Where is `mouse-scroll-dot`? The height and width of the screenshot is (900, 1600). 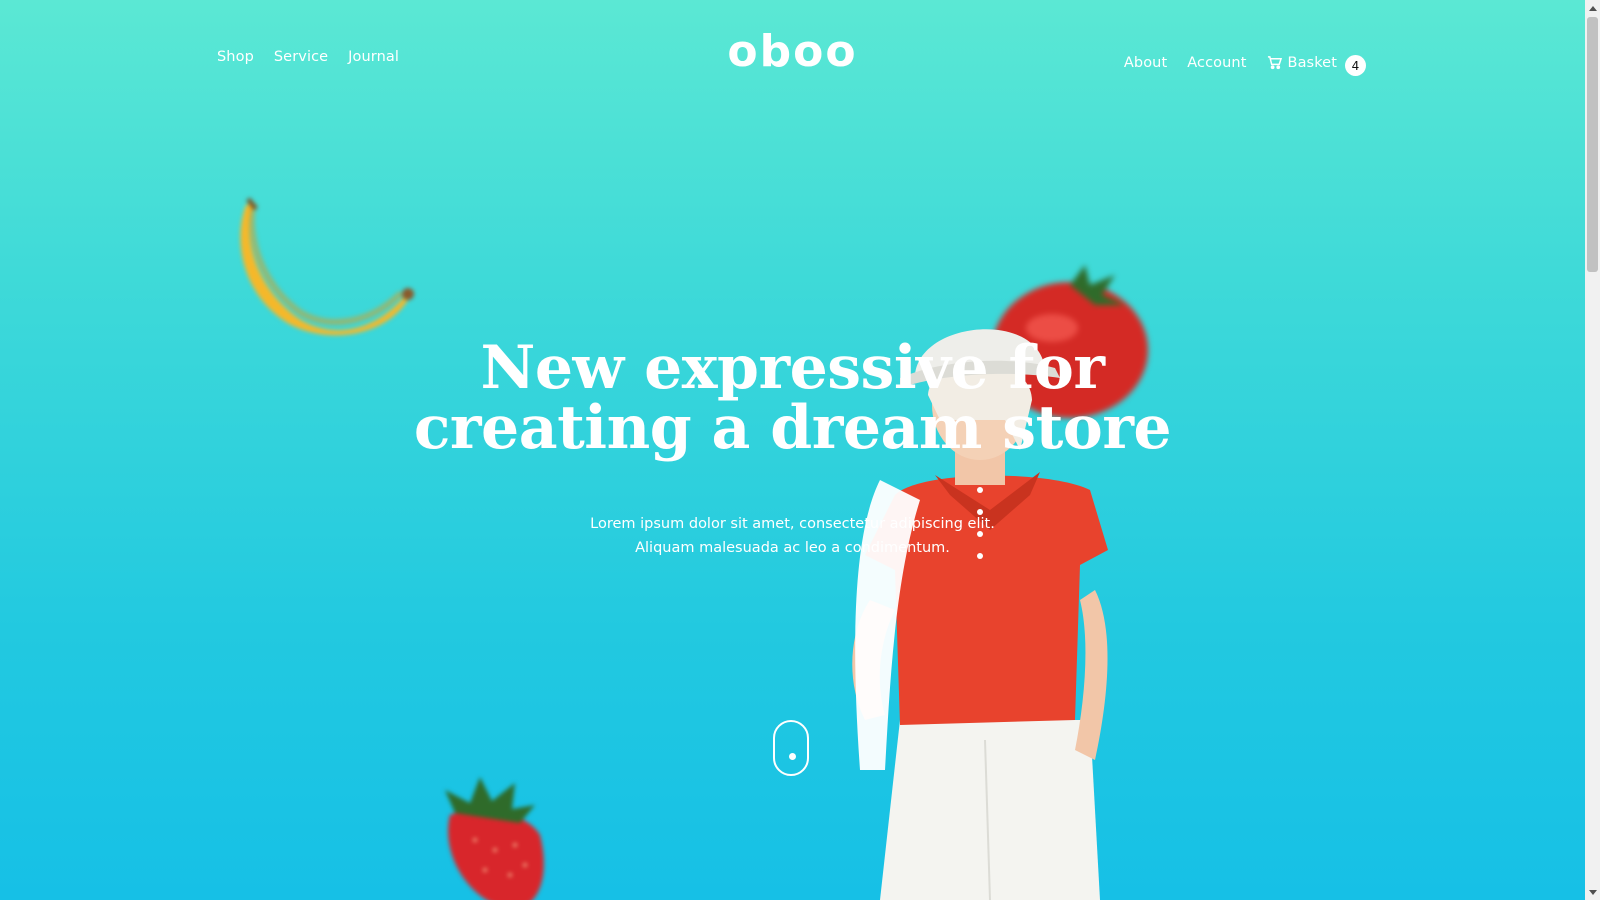
mouse-scroll-dot is located at coordinates (792, 756).